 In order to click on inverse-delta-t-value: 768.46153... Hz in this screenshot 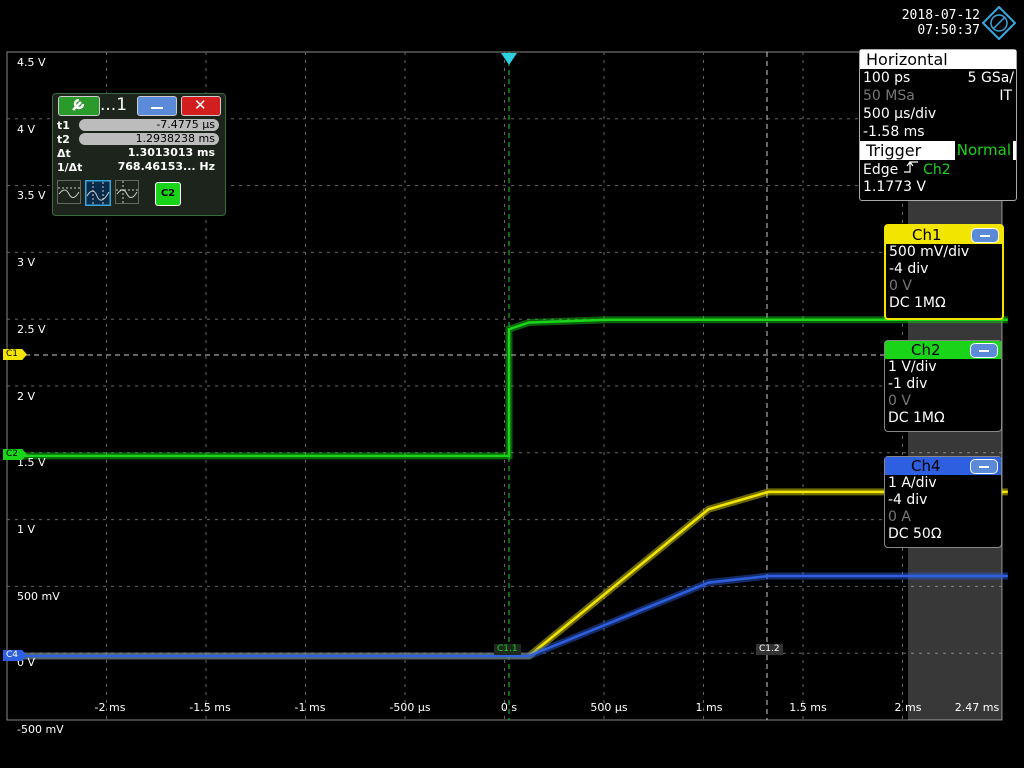, I will do `click(166, 166)`.